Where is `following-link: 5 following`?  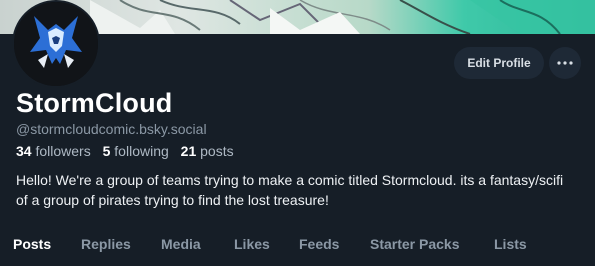
following-link: 5 following is located at coordinates (136, 151).